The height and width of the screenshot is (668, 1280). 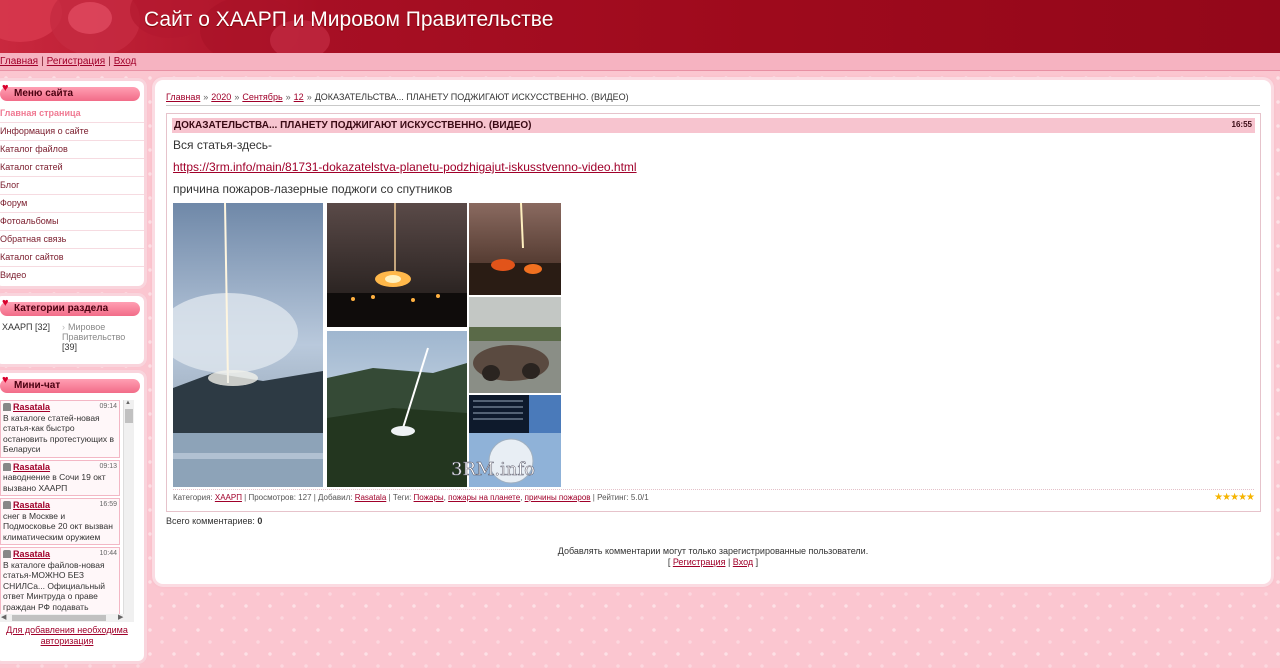 I want to click on menu-item-sites: Каталог сайтов, so click(x=72, y=258).